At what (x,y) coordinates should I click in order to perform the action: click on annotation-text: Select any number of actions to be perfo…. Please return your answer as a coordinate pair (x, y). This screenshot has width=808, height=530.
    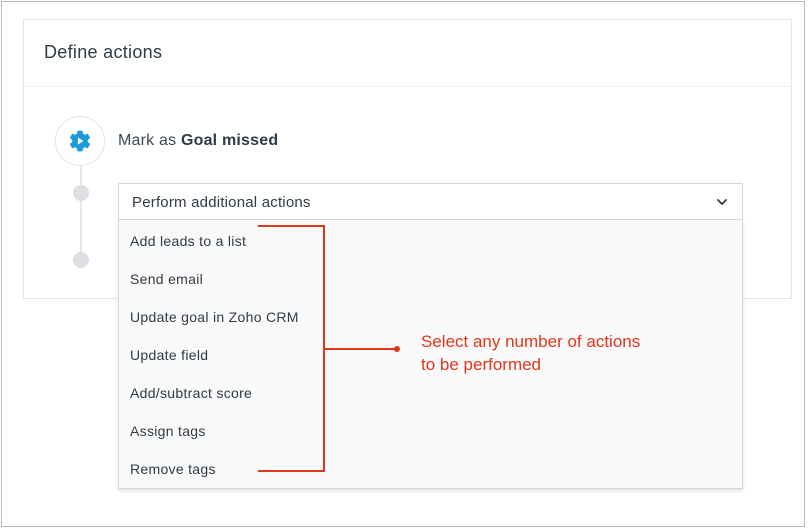
    Looking at the image, I should click on (551, 353).